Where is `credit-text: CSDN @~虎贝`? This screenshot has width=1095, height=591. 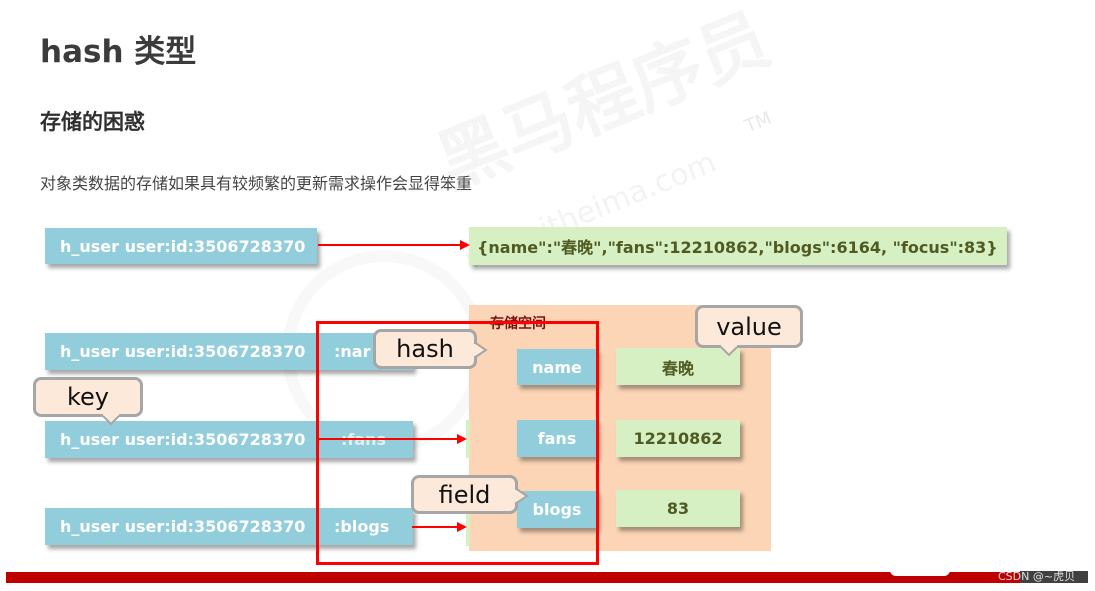 credit-text: CSDN @~虎贝 is located at coordinates (1037, 576).